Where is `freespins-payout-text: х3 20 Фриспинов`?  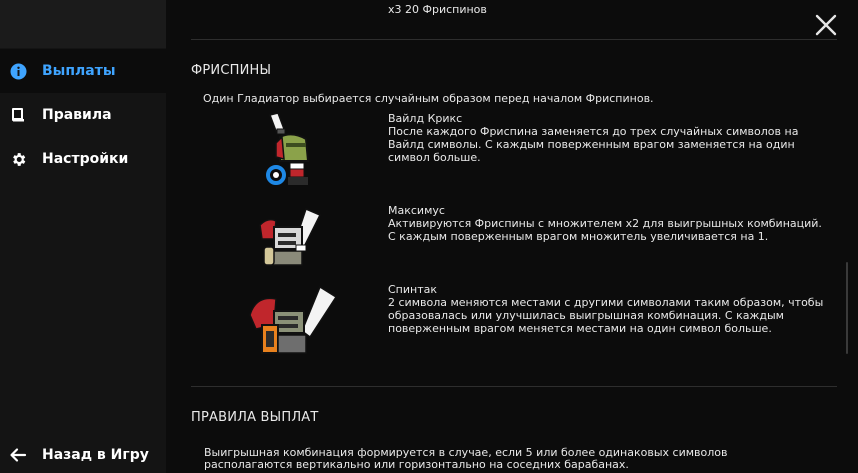 freespins-payout-text: х3 20 Фриспинов is located at coordinates (437, 9).